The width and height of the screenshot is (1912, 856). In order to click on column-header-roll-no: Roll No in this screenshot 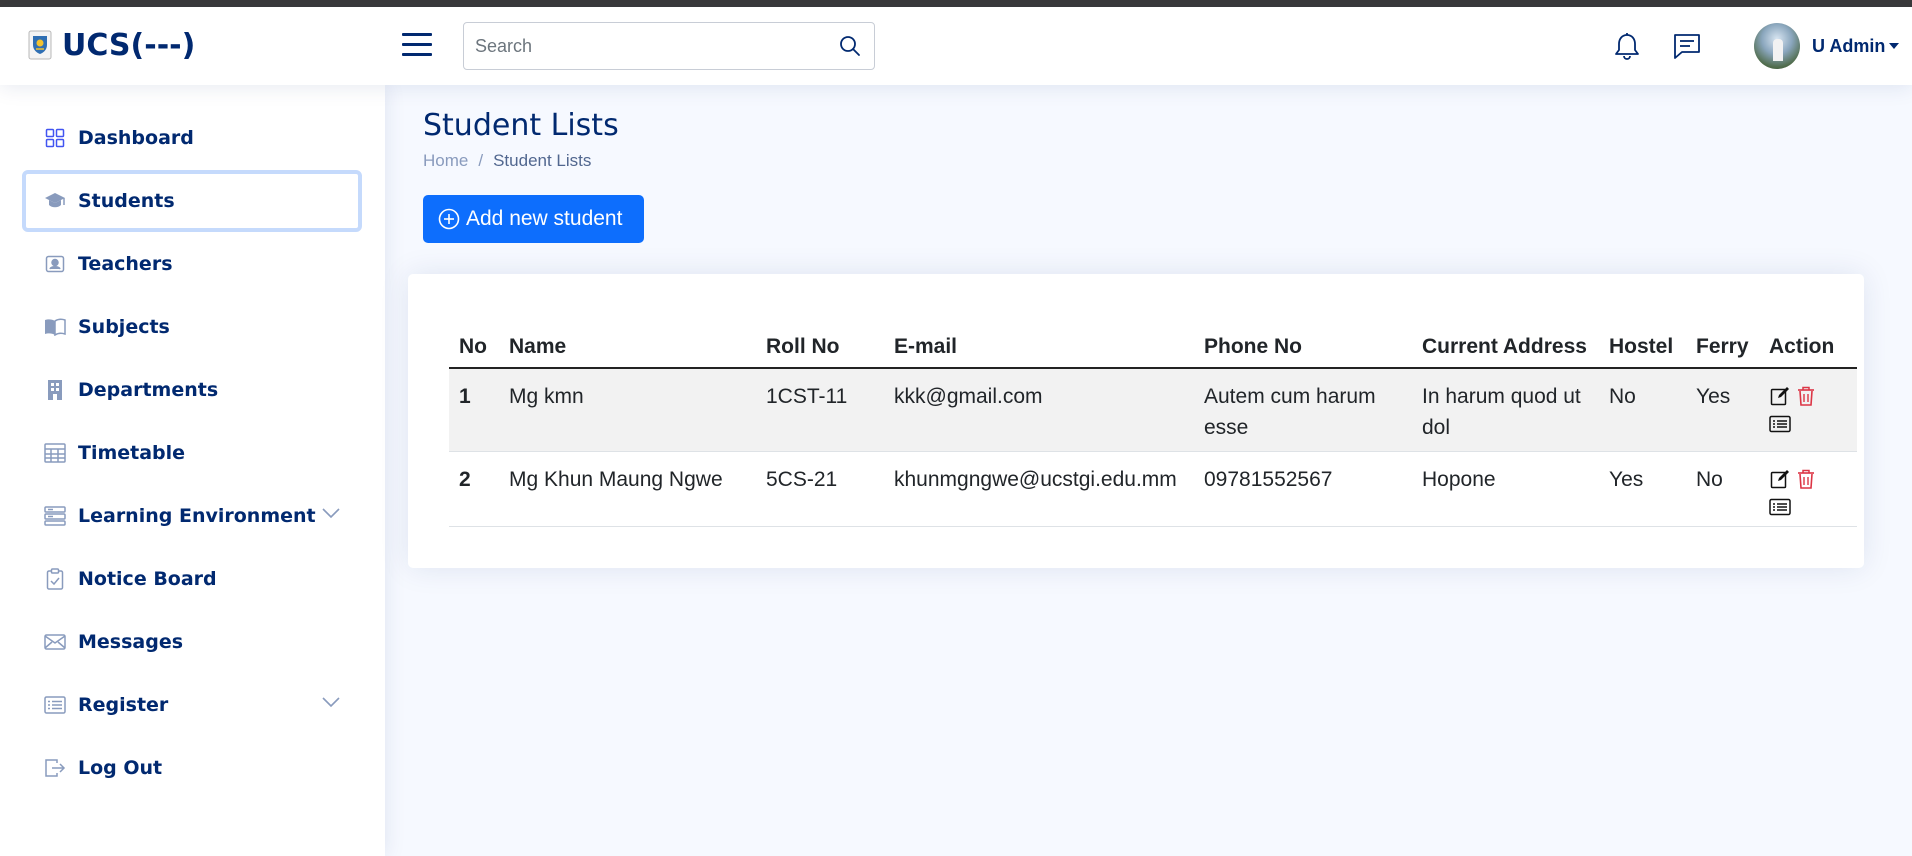, I will do `click(820, 328)`.